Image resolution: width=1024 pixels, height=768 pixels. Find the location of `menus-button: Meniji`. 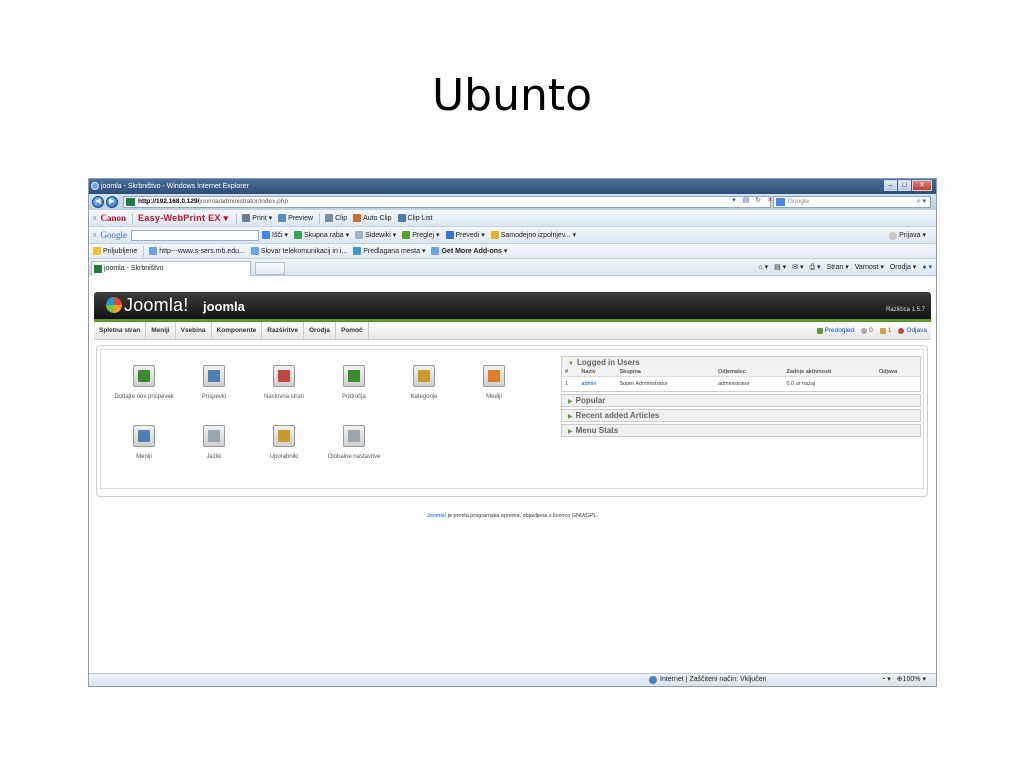

menus-button: Meniji is located at coordinates (144, 447).